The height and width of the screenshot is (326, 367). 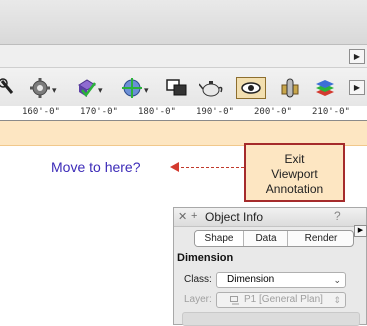 What do you see at coordinates (234, 300) in the screenshot?
I see `layer-icon` at bounding box center [234, 300].